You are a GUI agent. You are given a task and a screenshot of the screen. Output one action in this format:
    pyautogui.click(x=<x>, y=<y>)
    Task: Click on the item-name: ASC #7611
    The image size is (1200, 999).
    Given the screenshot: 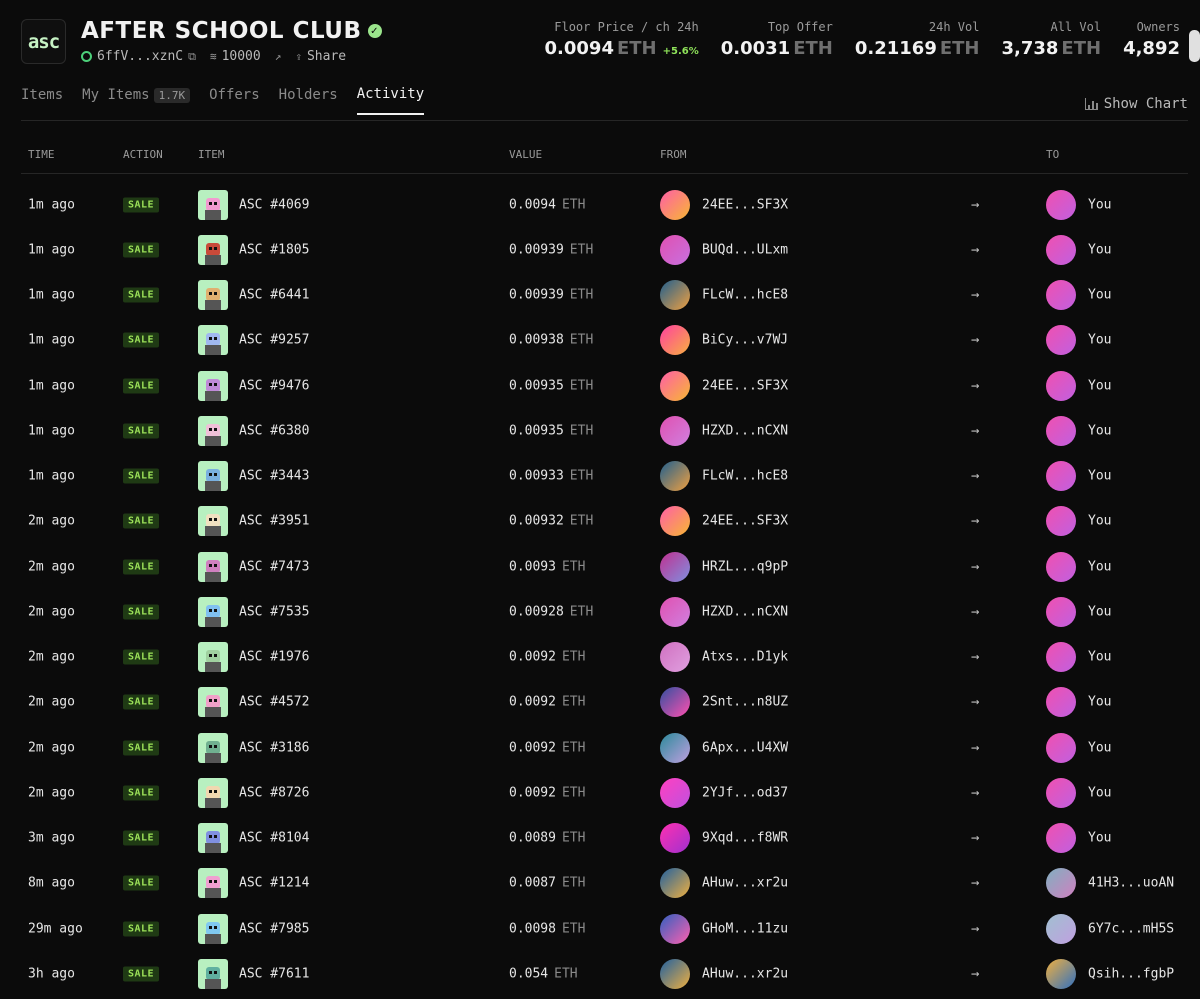 What is the action you would take?
    pyautogui.click(x=274, y=973)
    